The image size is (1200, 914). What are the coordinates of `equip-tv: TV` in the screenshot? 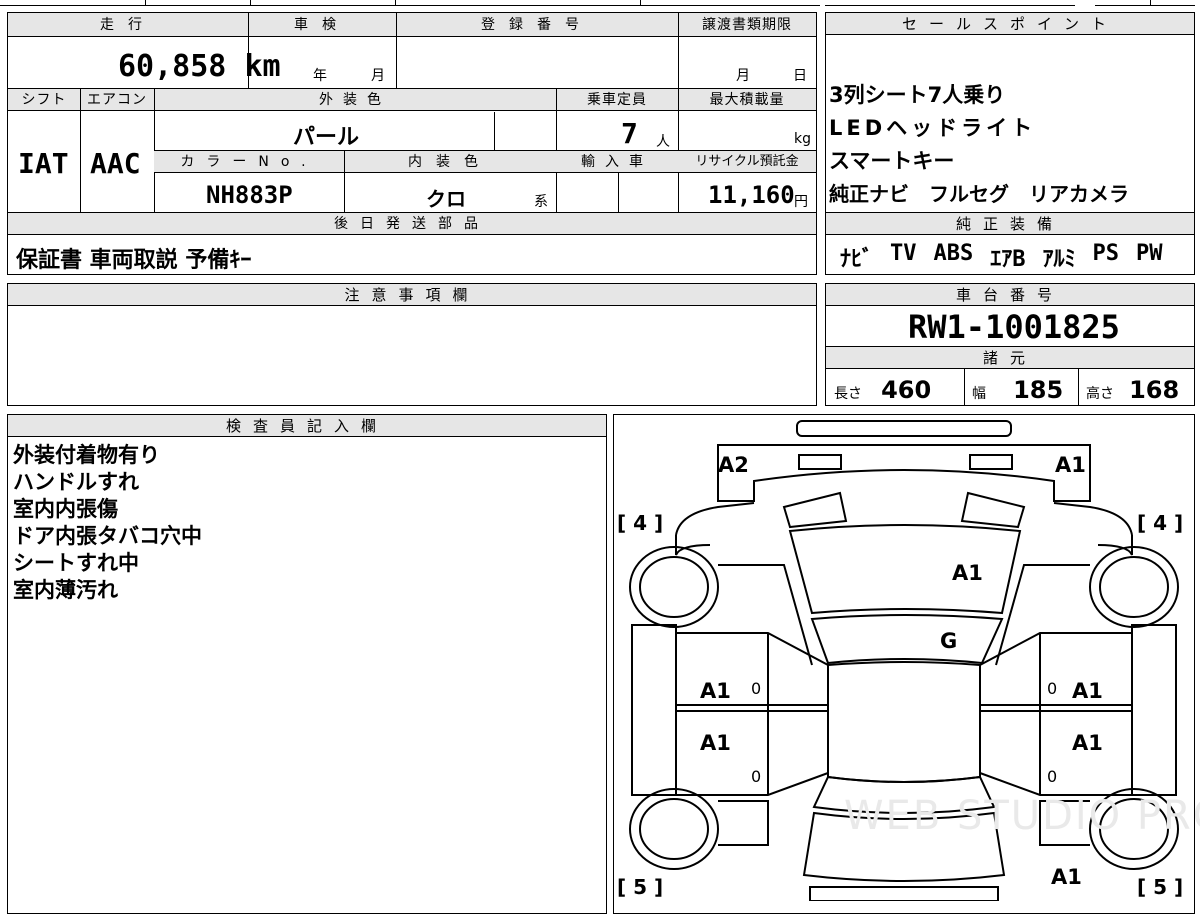 It's located at (903, 253).